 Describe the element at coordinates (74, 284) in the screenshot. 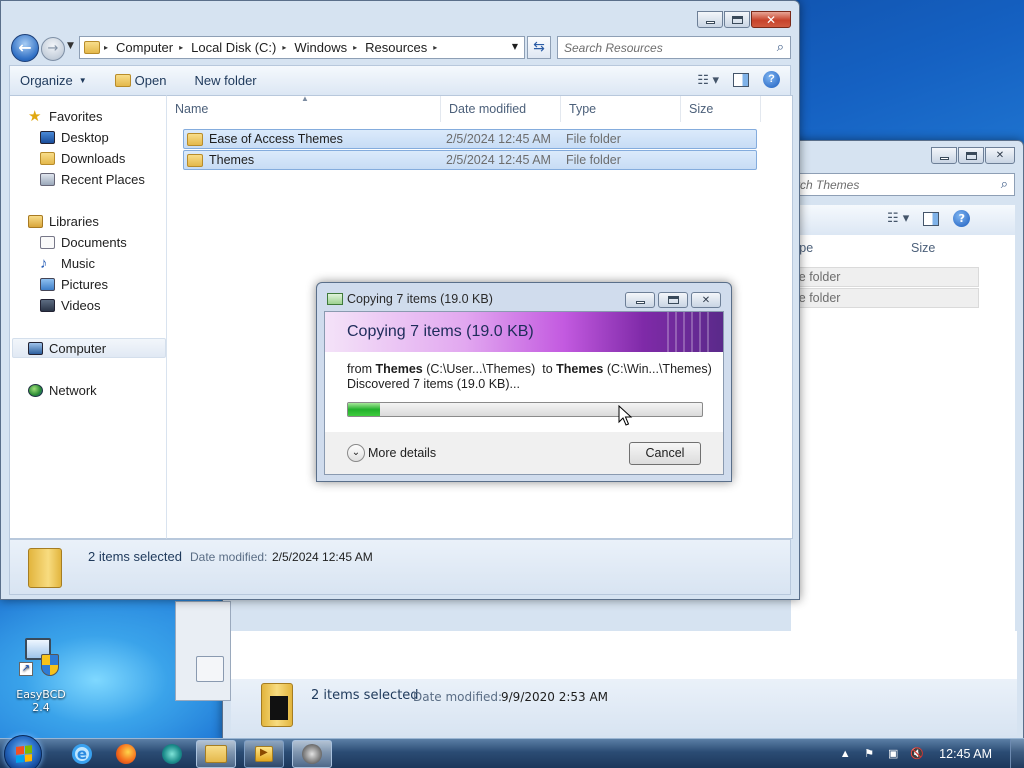

I see `nav-item-pictures: Pictures` at that location.